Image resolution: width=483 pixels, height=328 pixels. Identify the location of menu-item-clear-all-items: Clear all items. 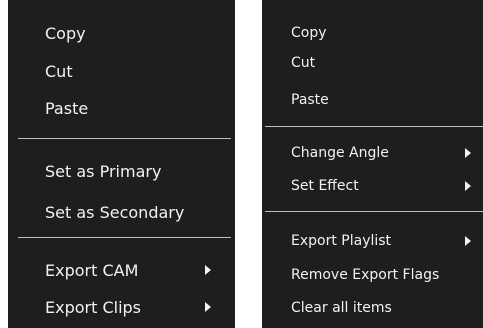
(372, 308).